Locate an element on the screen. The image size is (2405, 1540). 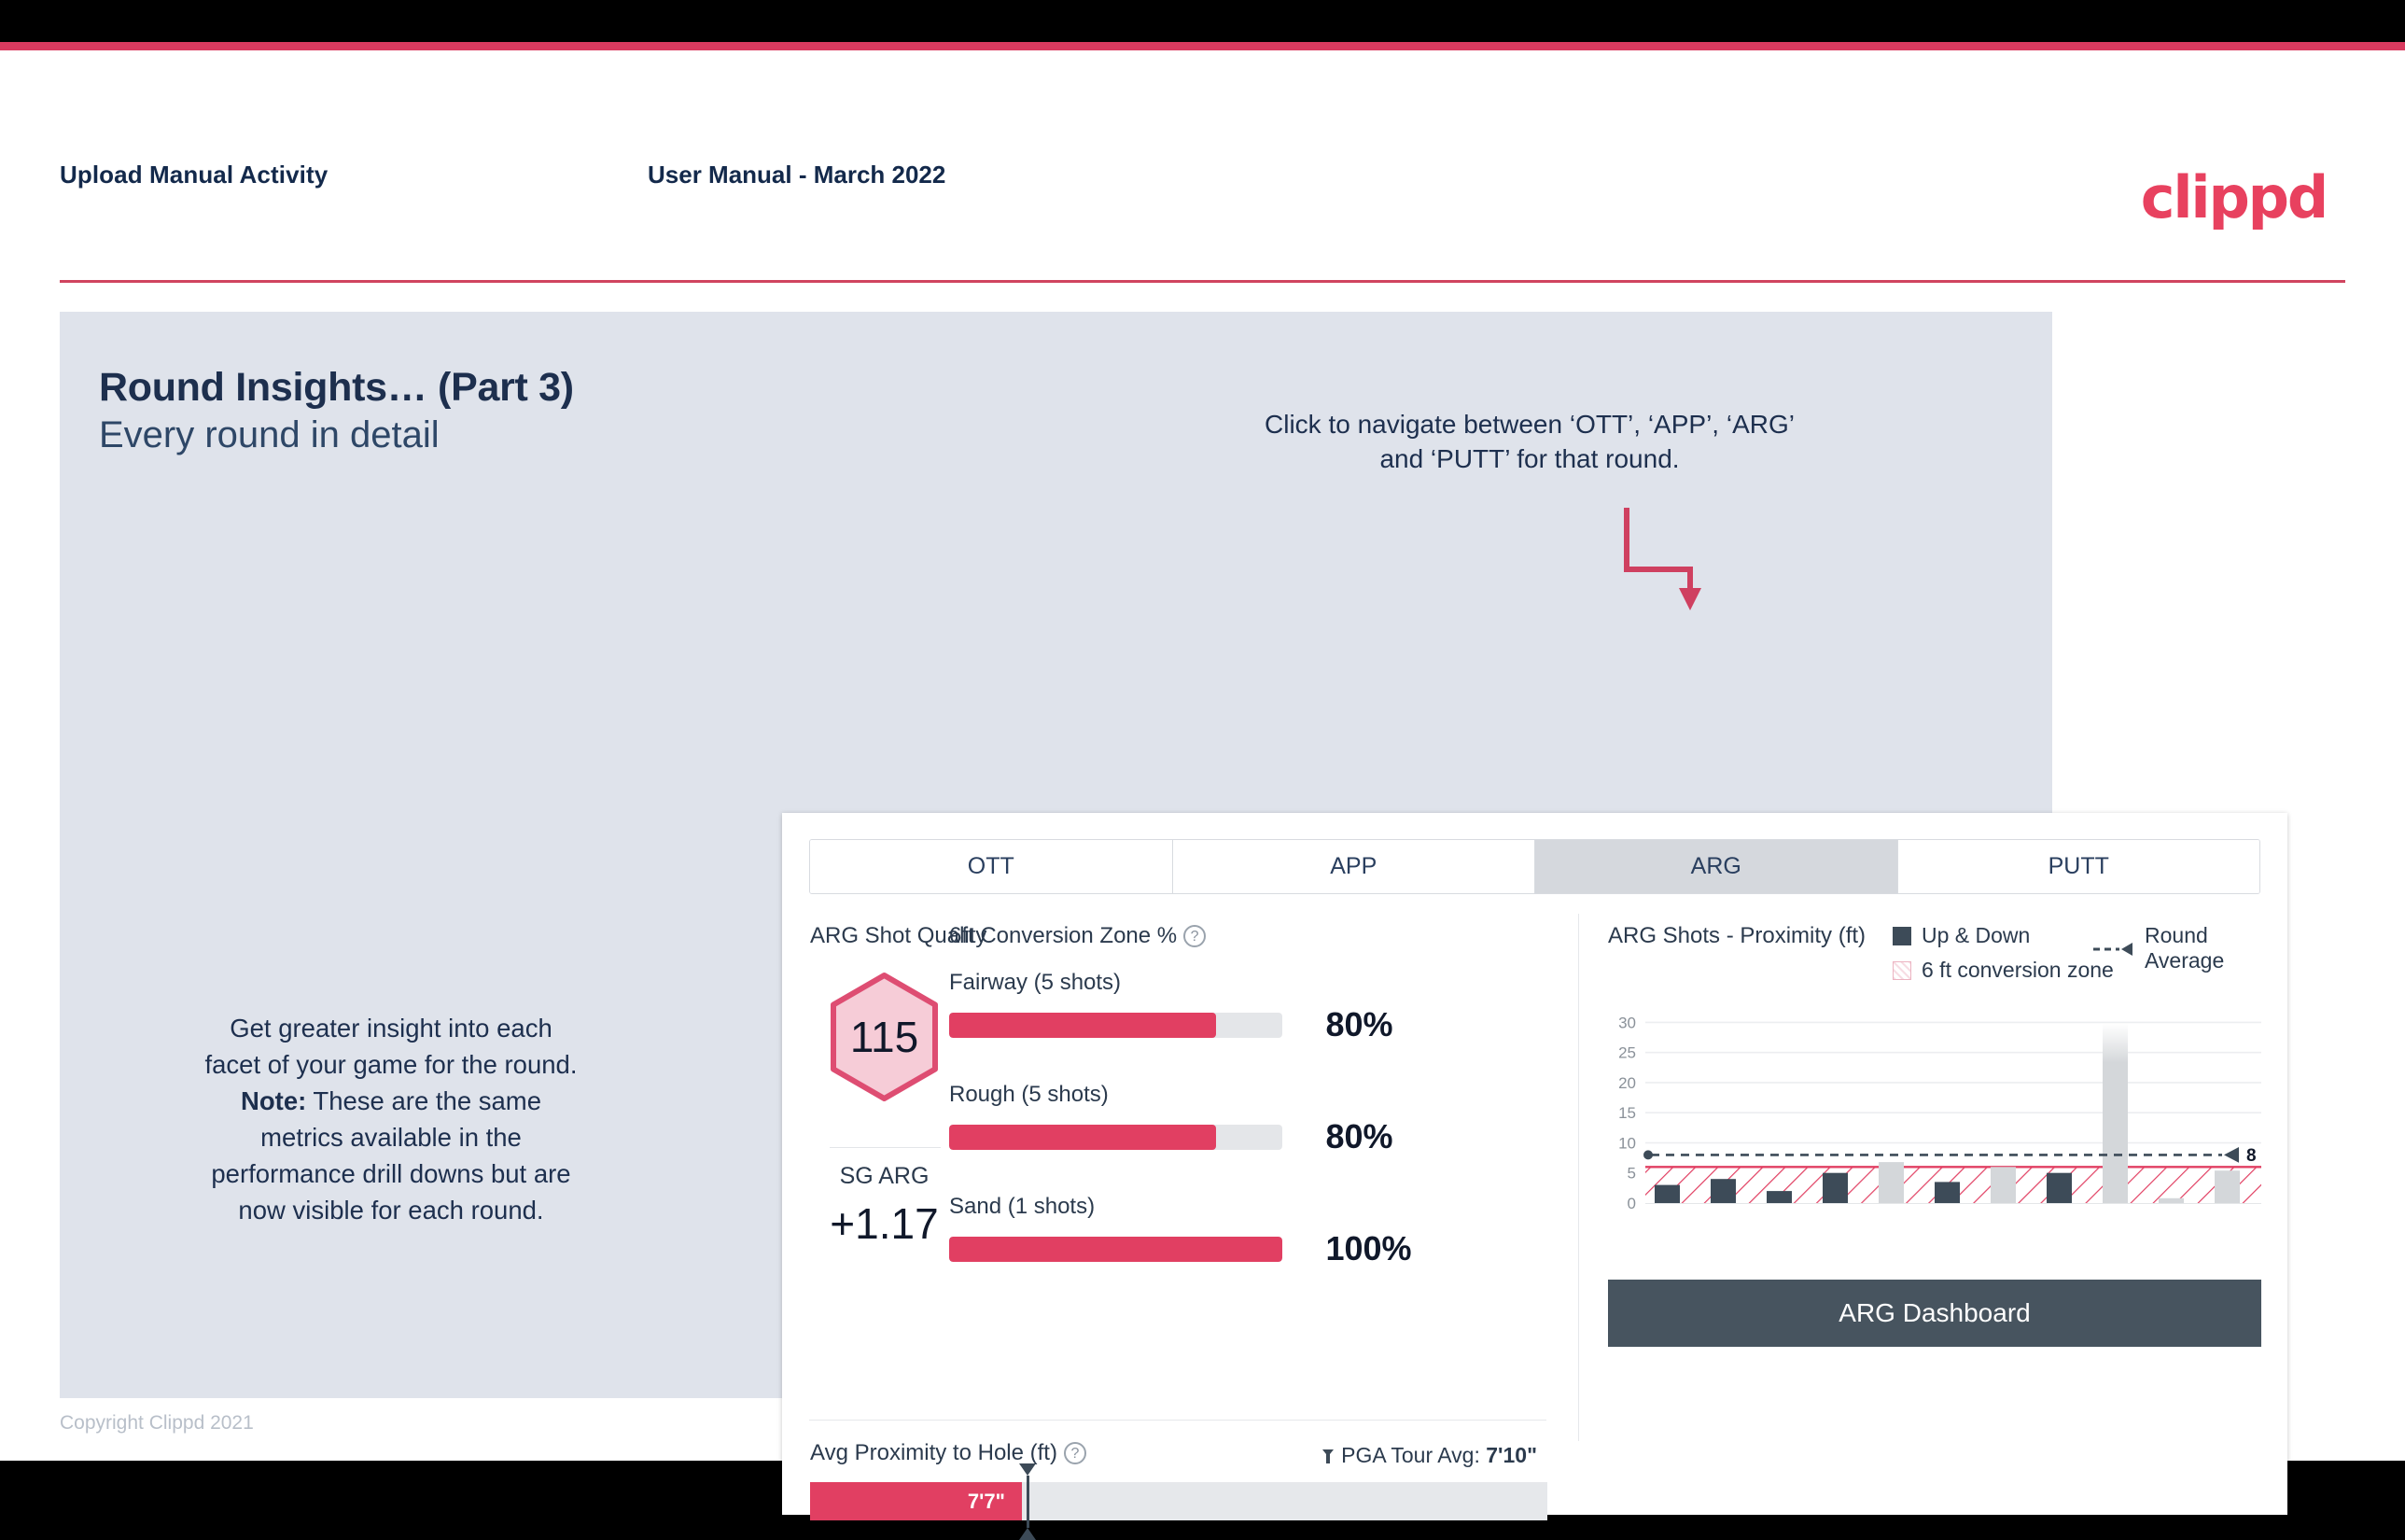
callout-arrow-icon is located at coordinates (1662, 559).